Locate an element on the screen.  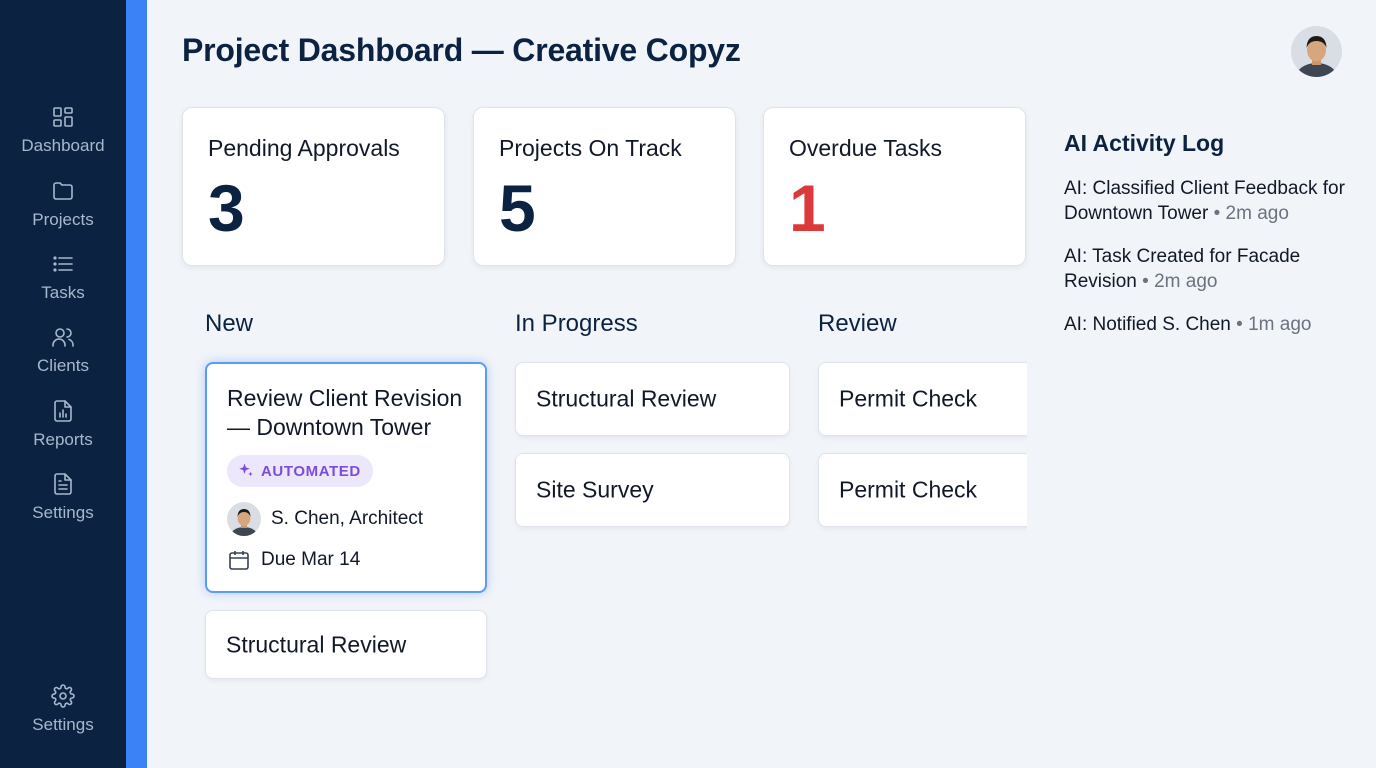
page-title: Project Dashboard — Creative Copyz is located at coordinates (461, 50).